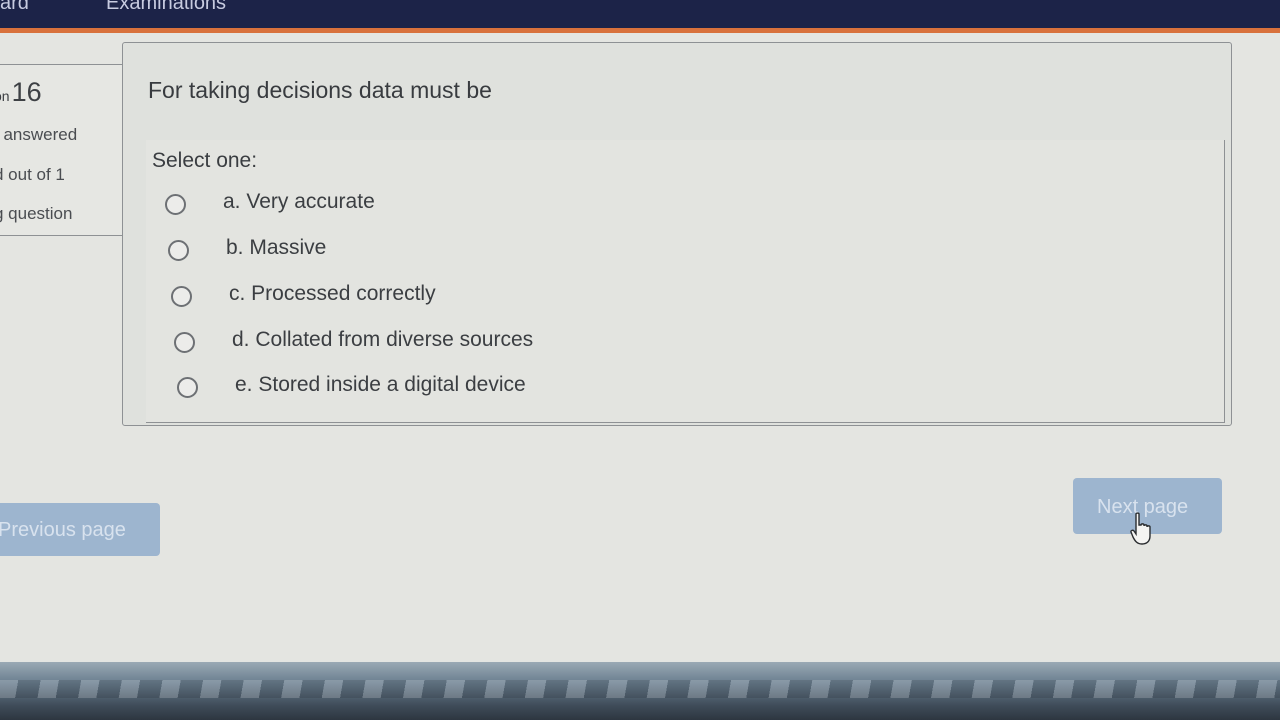 This screenshot has width=1280, height=720. I want to click on option-label: d. Collated from diverse sources, so click(383, 339).